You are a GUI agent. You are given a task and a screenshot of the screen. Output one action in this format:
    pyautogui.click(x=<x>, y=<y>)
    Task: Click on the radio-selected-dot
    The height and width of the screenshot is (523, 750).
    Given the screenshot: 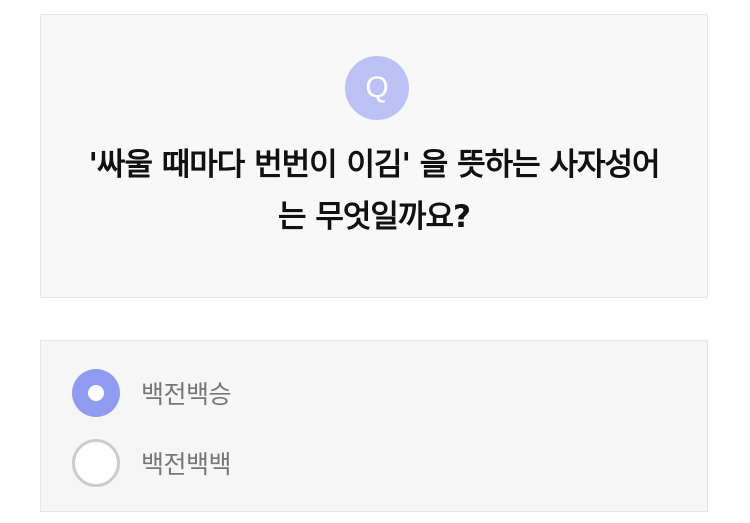 What is the action you would take?
    pyautogui.click(x=96, y=393)
    